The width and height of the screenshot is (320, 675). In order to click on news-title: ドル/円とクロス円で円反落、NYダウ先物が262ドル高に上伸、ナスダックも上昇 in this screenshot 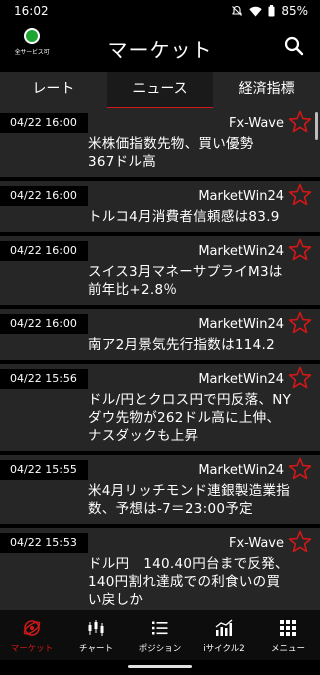, I will do `click(190, 418)`.